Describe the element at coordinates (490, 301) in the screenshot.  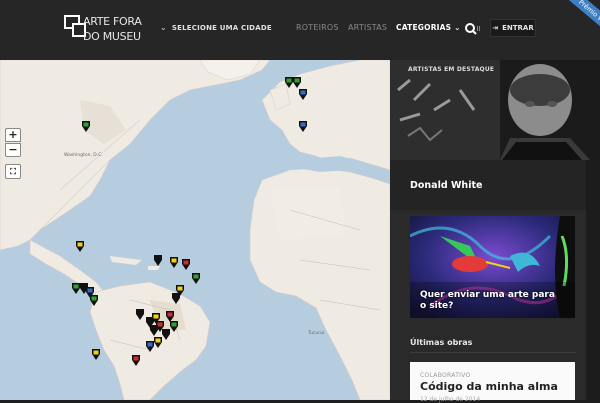
I see `promo-text: Quer enviar uma arte para o site?` at that location.